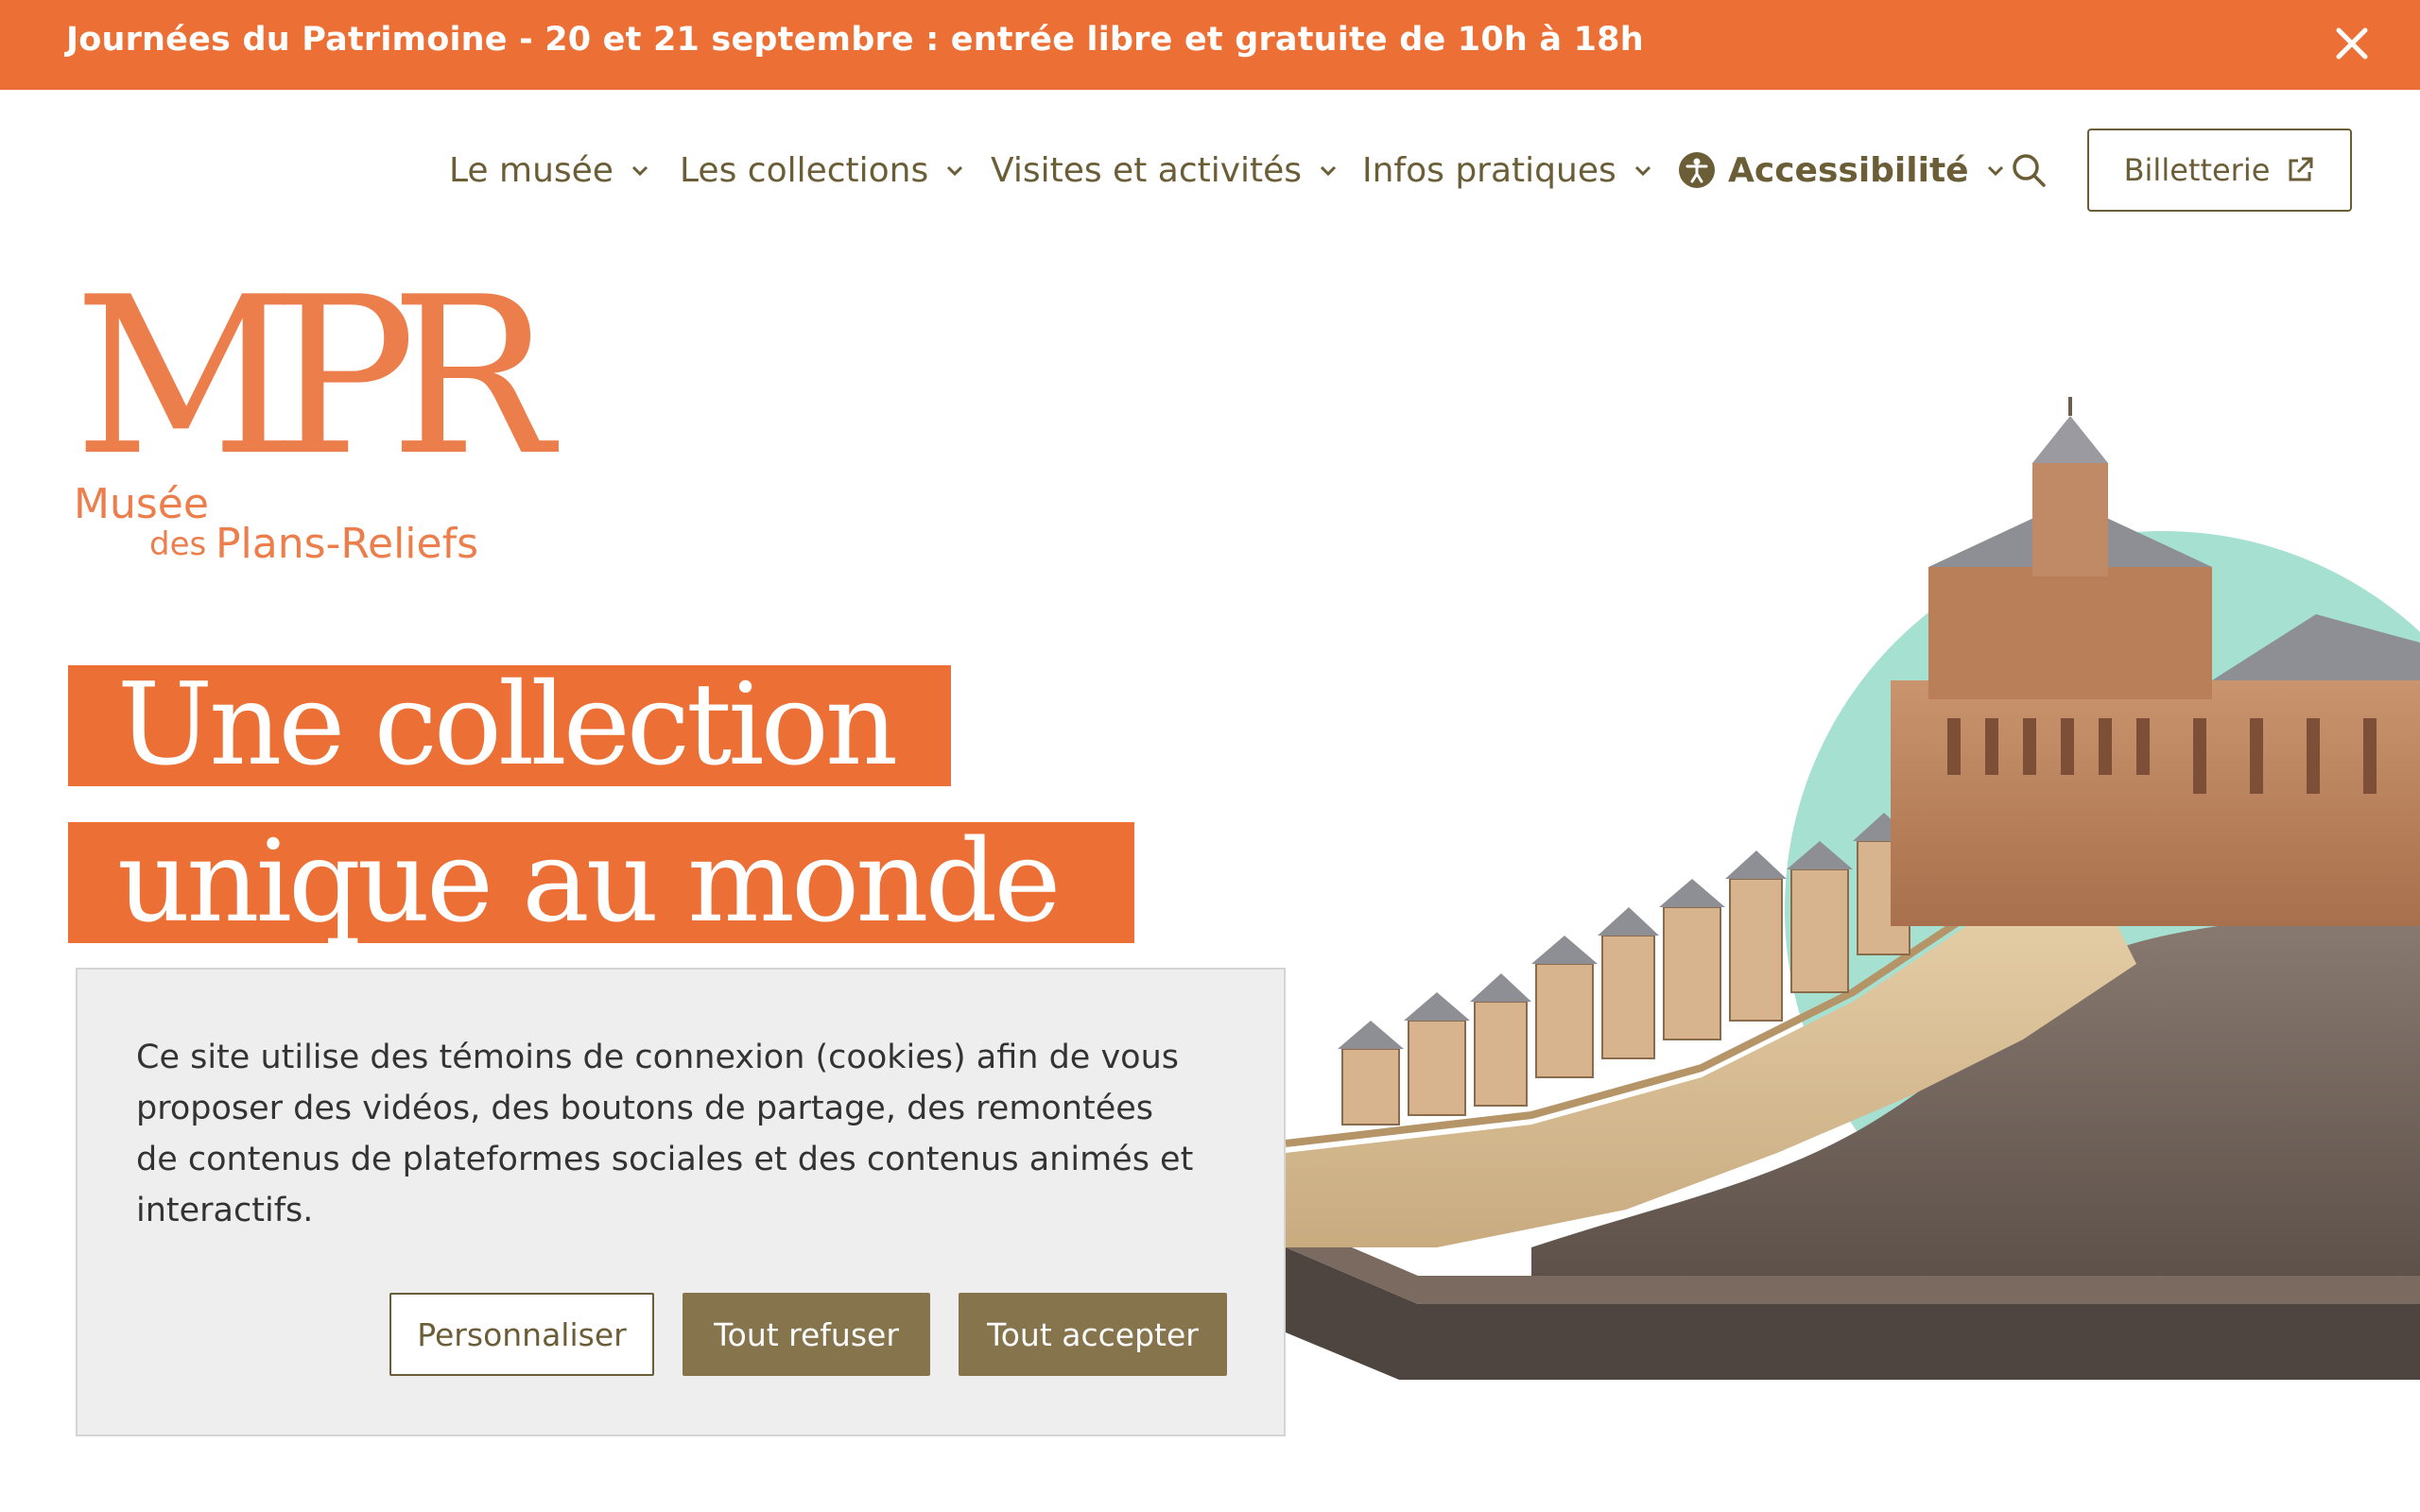 The image size is (2420, 1512). What do you see at coordinates (2301, 169) in the screenshot?
I see `external-link-icon` at bounding box center [2301, 169].